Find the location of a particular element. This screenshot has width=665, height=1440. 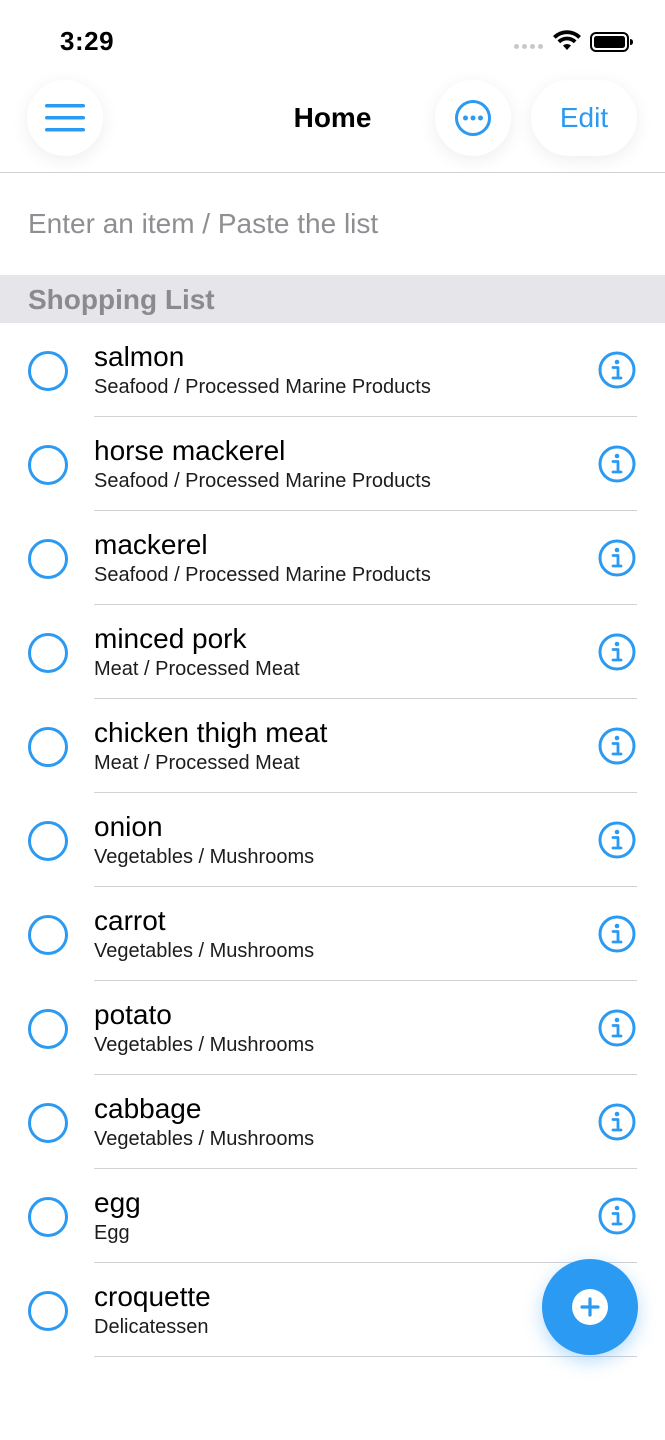

item-entry-input is located at coordinates (328, 224).